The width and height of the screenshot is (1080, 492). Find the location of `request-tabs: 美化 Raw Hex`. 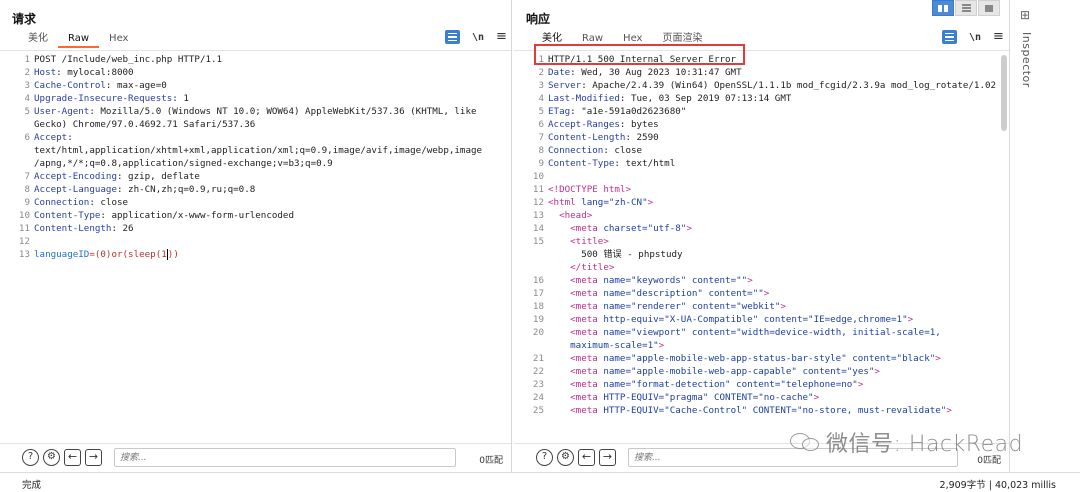

request-tabs: 美化 Raw Hex is located at coordinates (75, 40).